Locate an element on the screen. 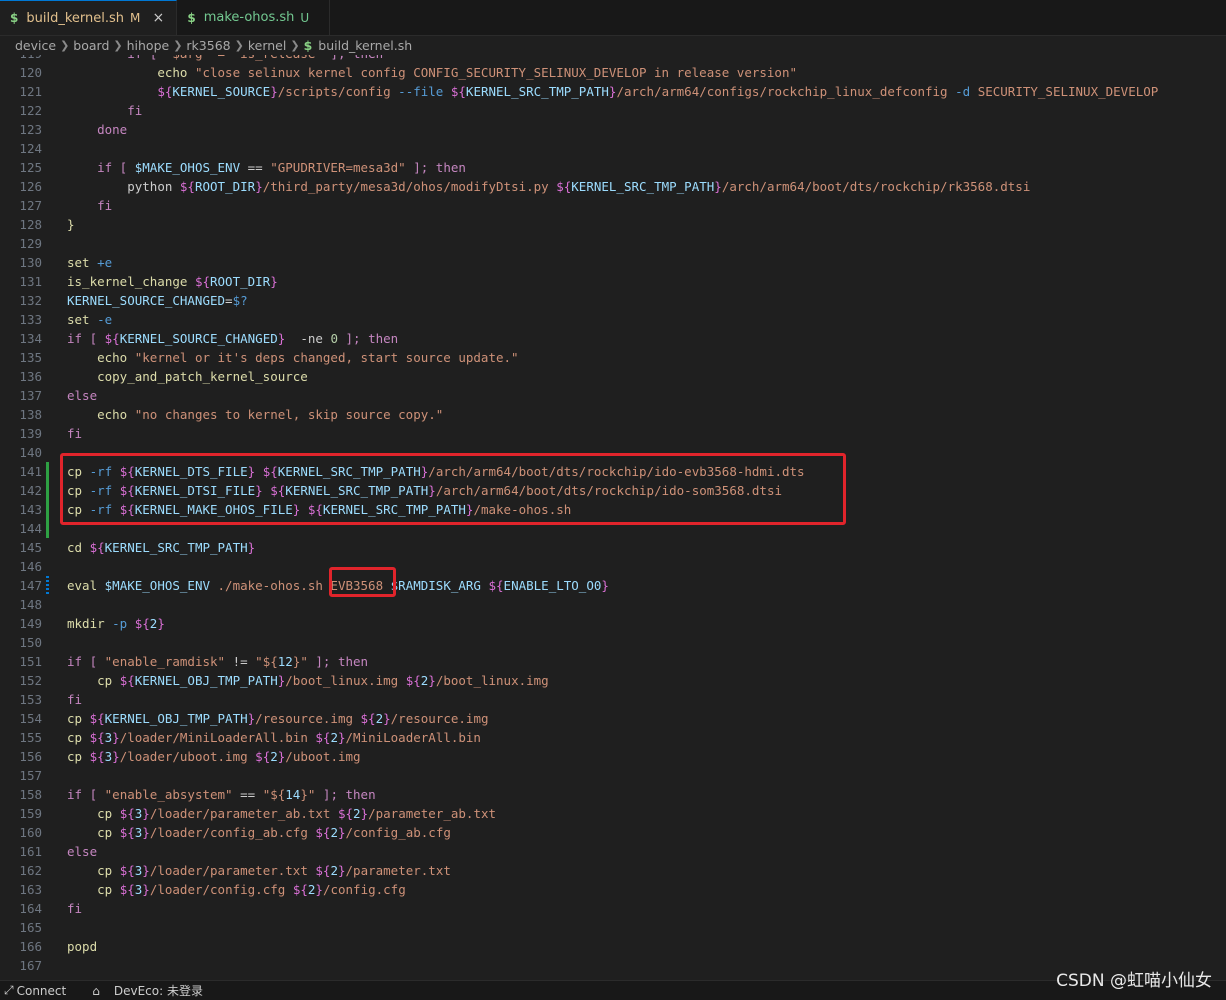 The height and width of the screenshot is (1000, 1226). code-line: 133 set -e is located at coordinates (613, 319).